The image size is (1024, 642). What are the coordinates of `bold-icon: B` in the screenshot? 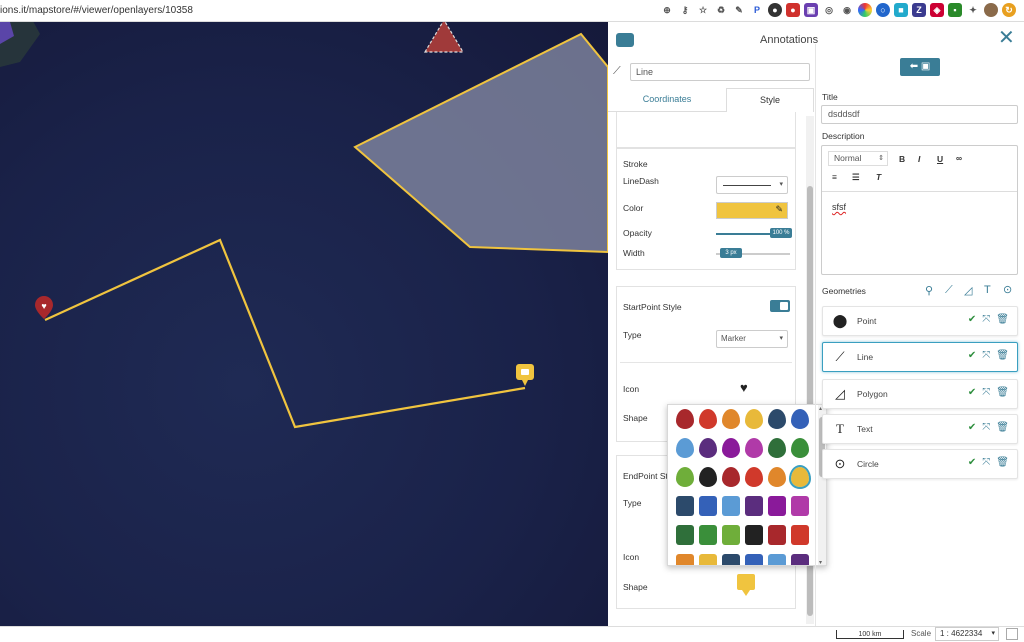 It's located at (902, 159).